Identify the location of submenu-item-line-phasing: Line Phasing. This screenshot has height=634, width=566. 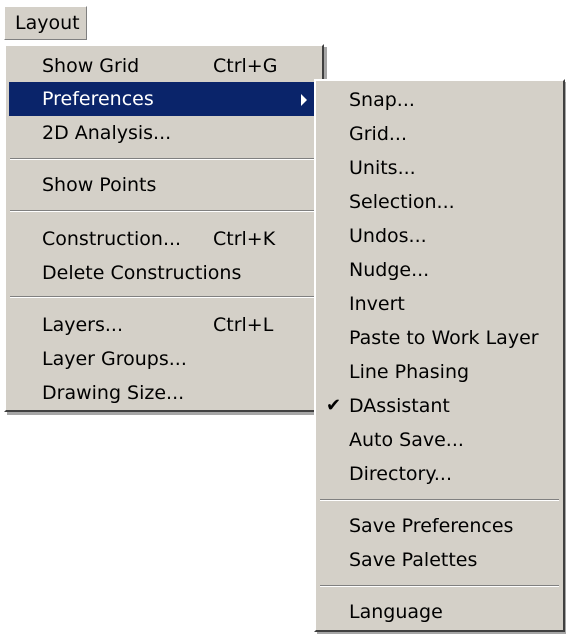
(439, 372).